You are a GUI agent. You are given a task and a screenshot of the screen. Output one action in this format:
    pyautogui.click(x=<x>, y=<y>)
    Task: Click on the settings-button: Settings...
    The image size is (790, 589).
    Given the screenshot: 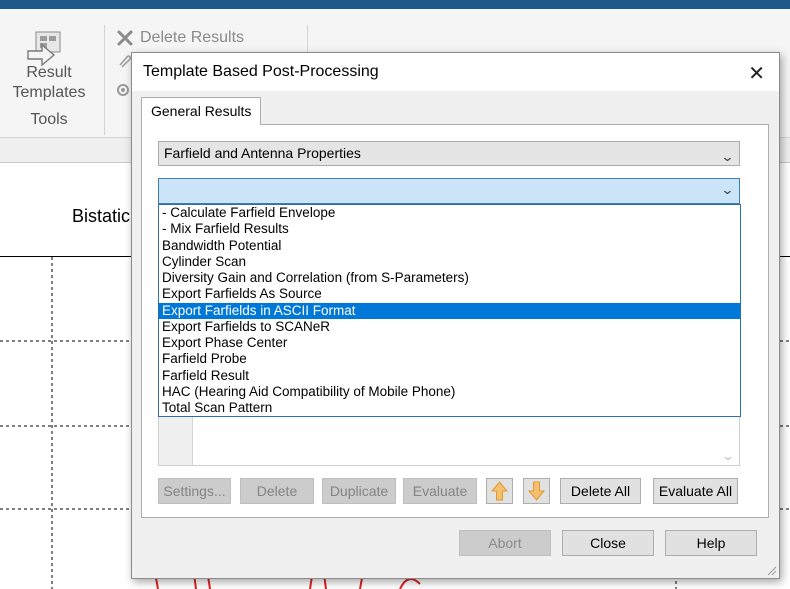 What is the action you would take?
    pyautogui.click(x=194, y=491)
    